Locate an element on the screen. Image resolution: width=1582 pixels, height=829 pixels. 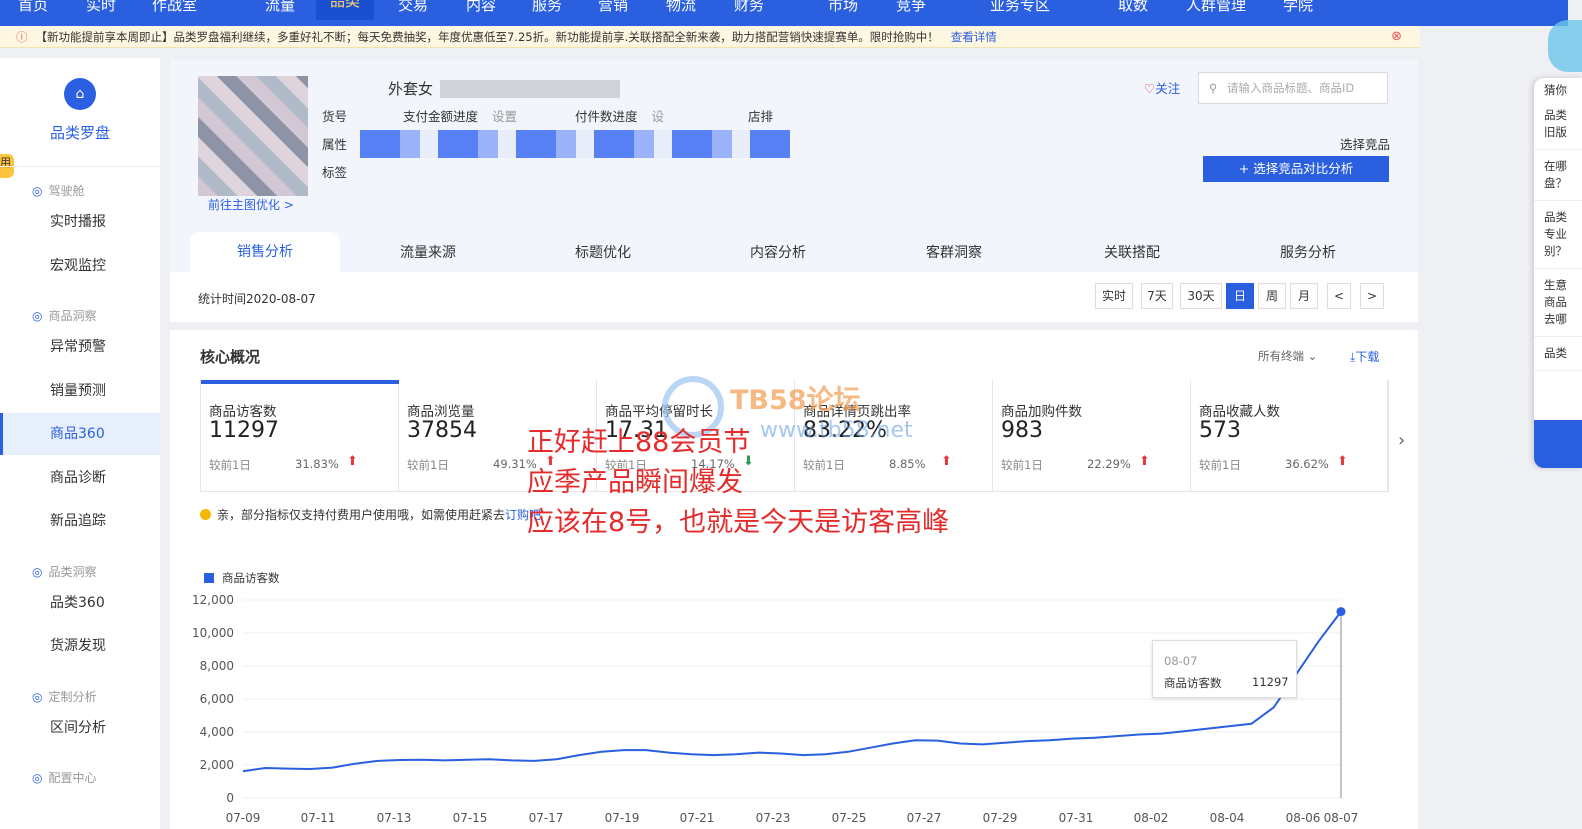
sidebar-item: 异常预警 is located at coordinates (80, 347).